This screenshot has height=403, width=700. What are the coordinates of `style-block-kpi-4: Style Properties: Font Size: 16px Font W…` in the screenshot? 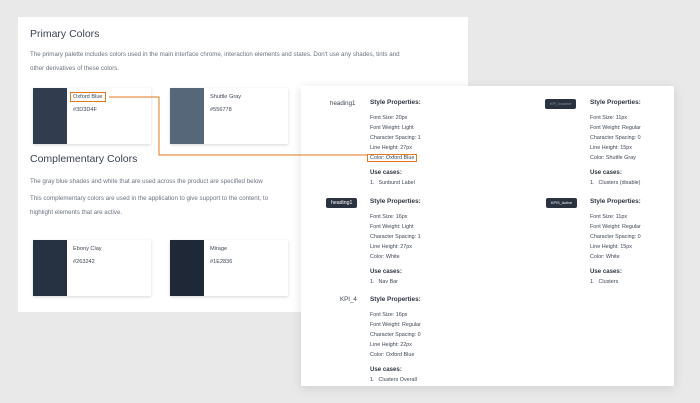 It's located at (420, 340).